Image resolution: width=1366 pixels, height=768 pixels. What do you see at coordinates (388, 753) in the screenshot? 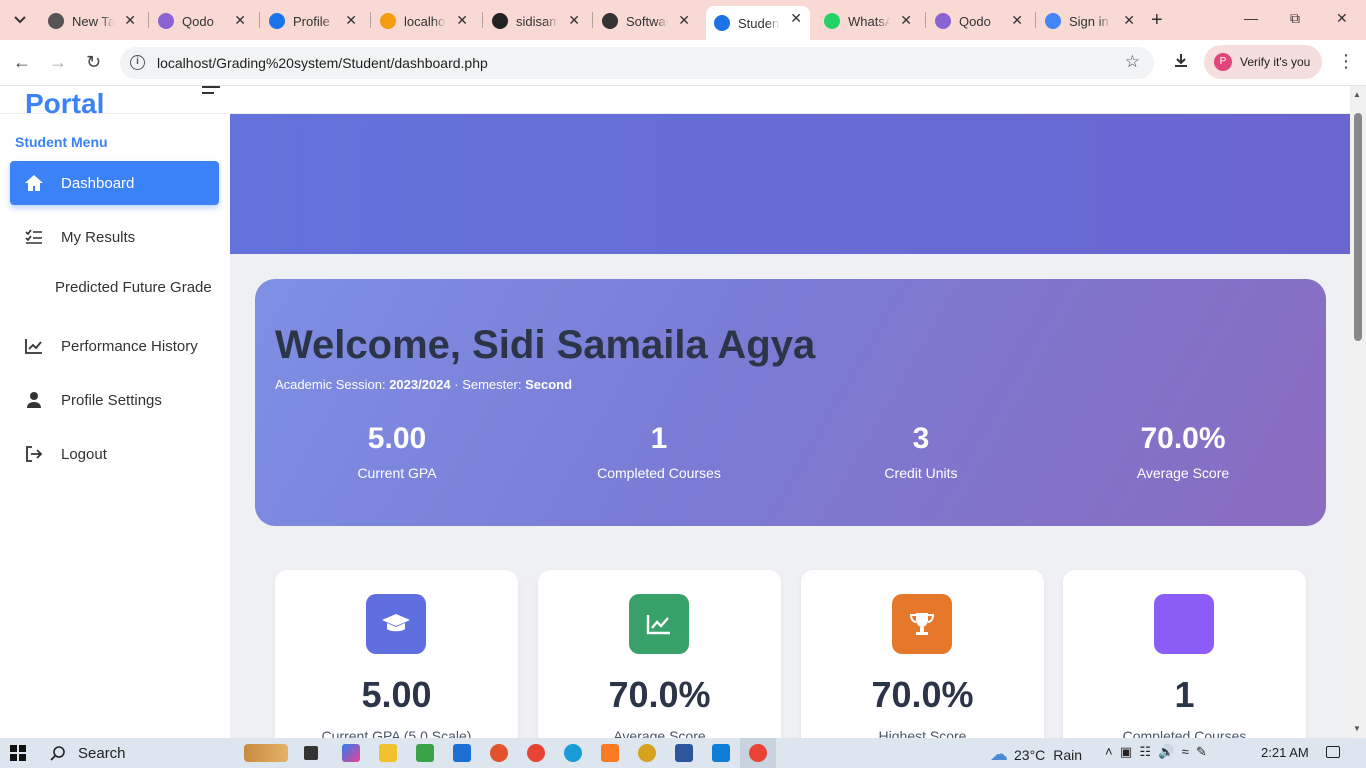
I see `file-explorer-icon` at bounding box center [388, 753].